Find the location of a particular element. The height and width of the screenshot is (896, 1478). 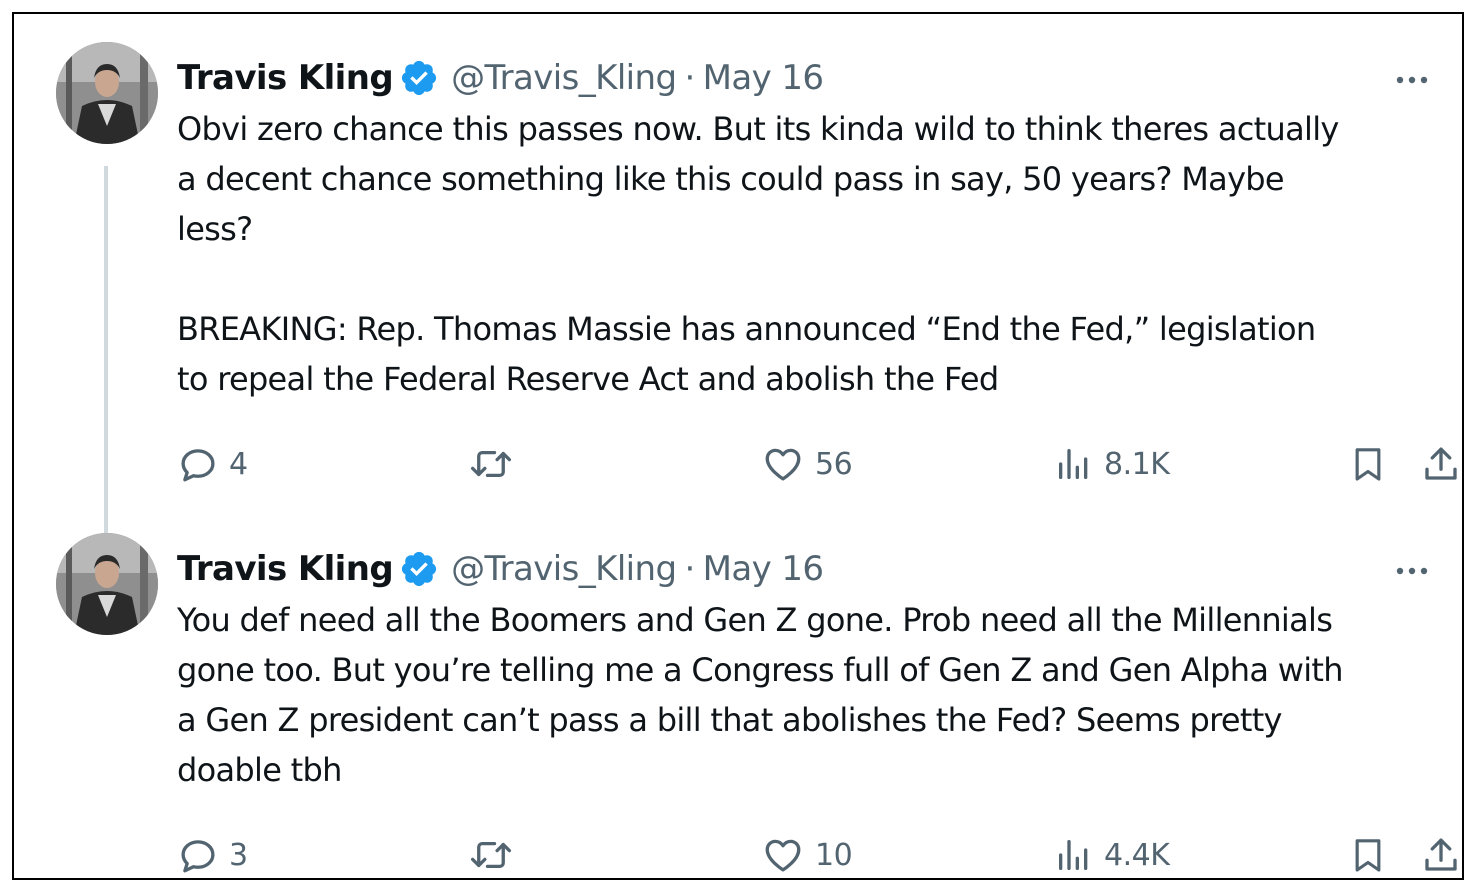

like-button: 10 is located at coordinates (807, 855).